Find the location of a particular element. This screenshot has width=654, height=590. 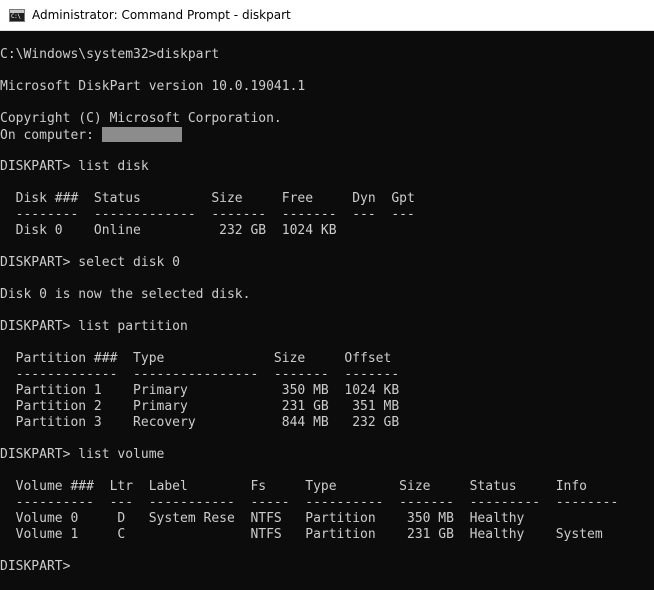

cmd-icon-text: C:\ is located at coordinates (16, 16).